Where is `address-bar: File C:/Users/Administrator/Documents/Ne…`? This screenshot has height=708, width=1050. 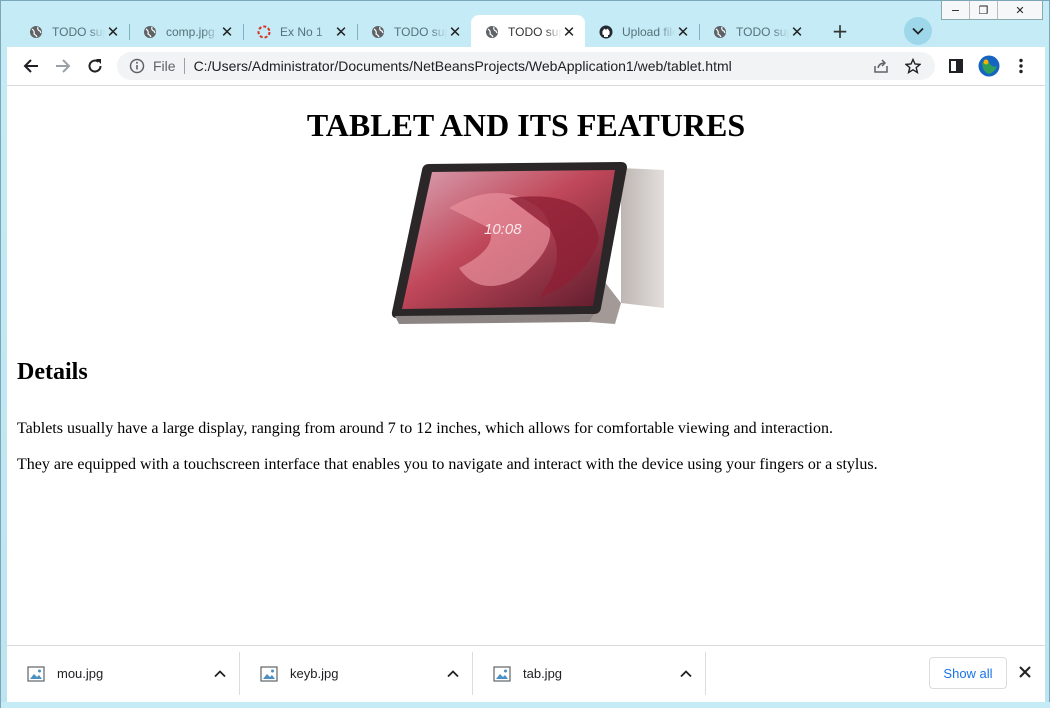
address-bar: File C:/Users/Administrator/Documents/Ne… is located at coordinates (526, 66).